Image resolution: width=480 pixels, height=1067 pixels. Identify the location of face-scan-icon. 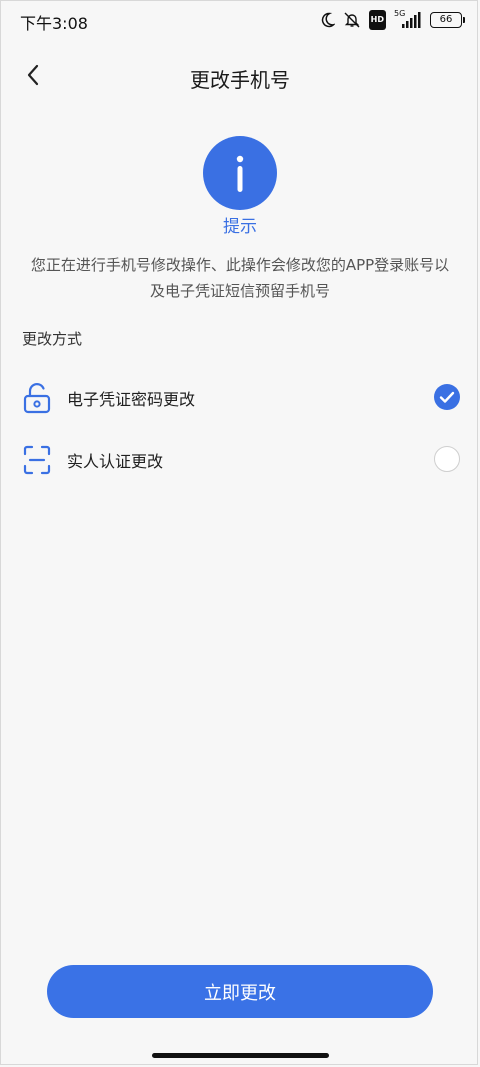
(37, 460).